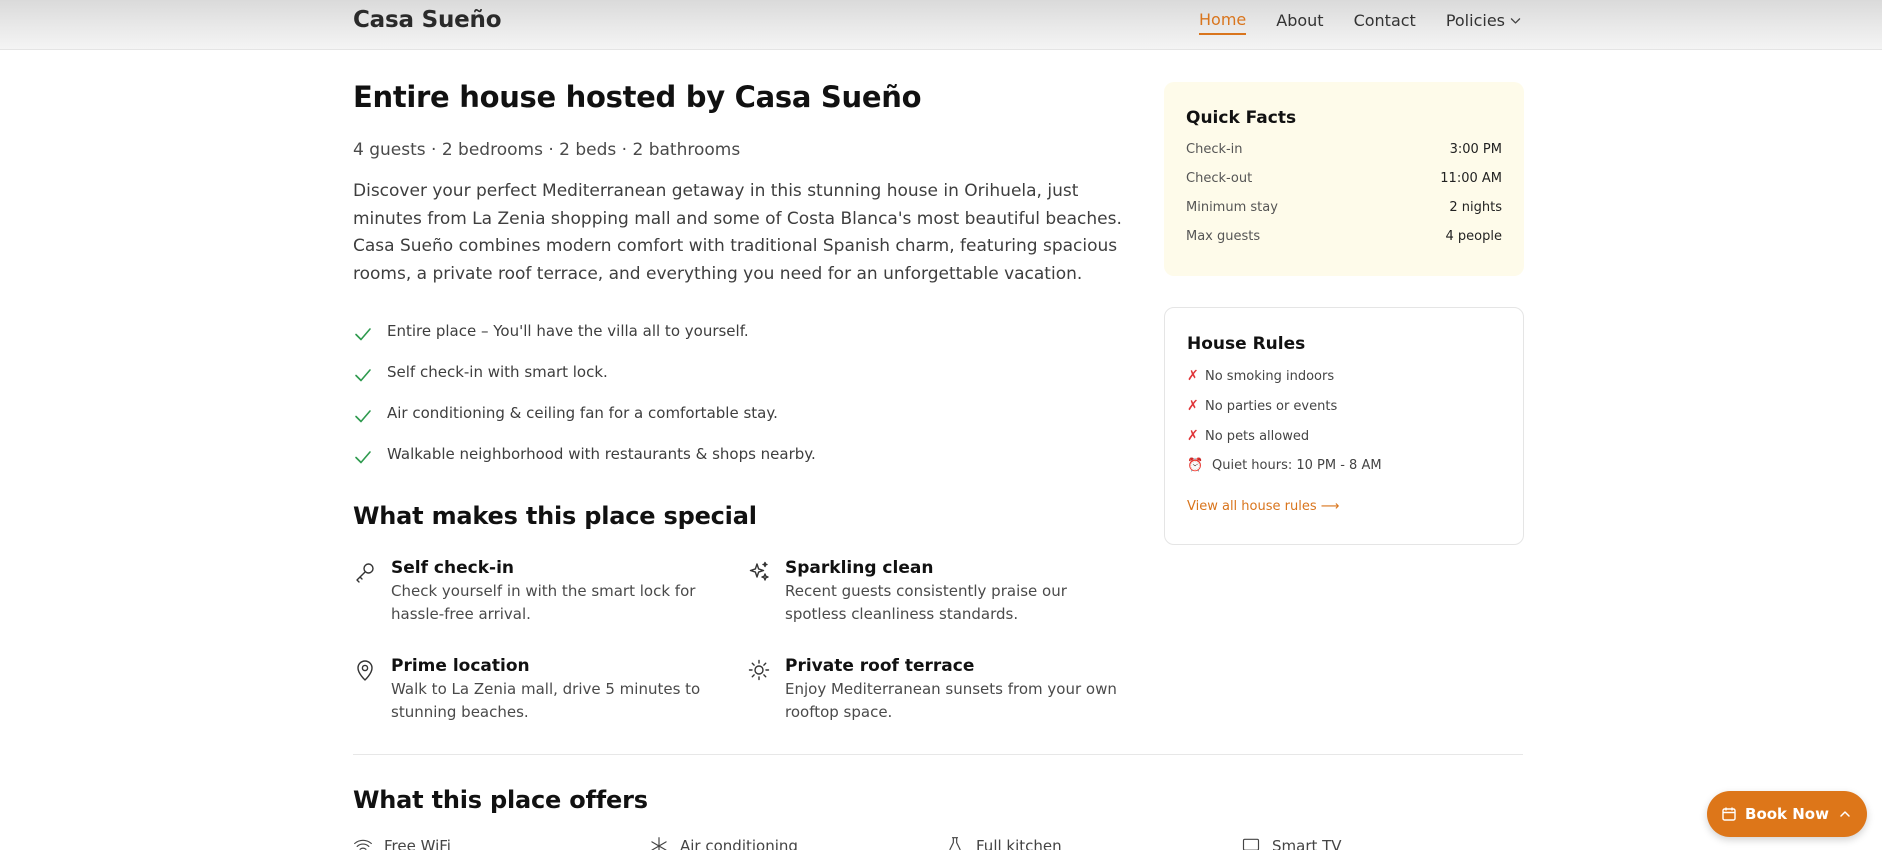  Describe the element at coordinates (1475, 149) in the screenshot. I see `fact-value: 3:00 PM` at that location.